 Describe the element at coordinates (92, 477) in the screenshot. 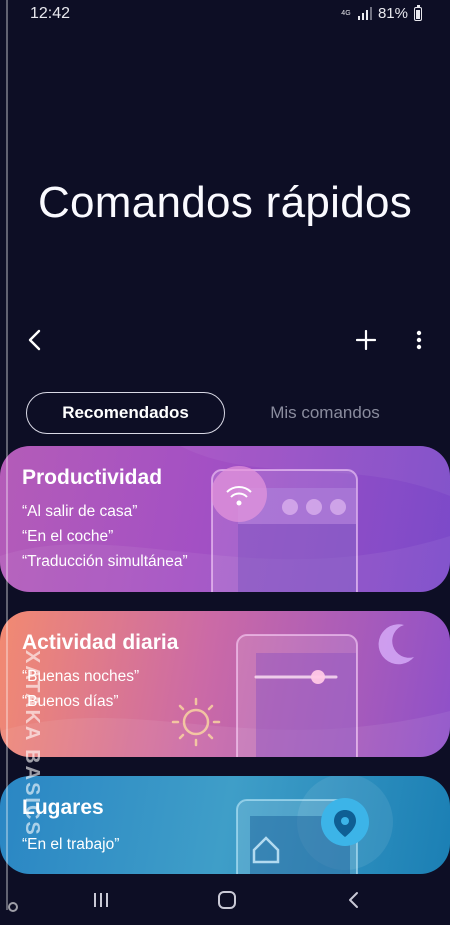

I see `card-title: Productividad` at that location.